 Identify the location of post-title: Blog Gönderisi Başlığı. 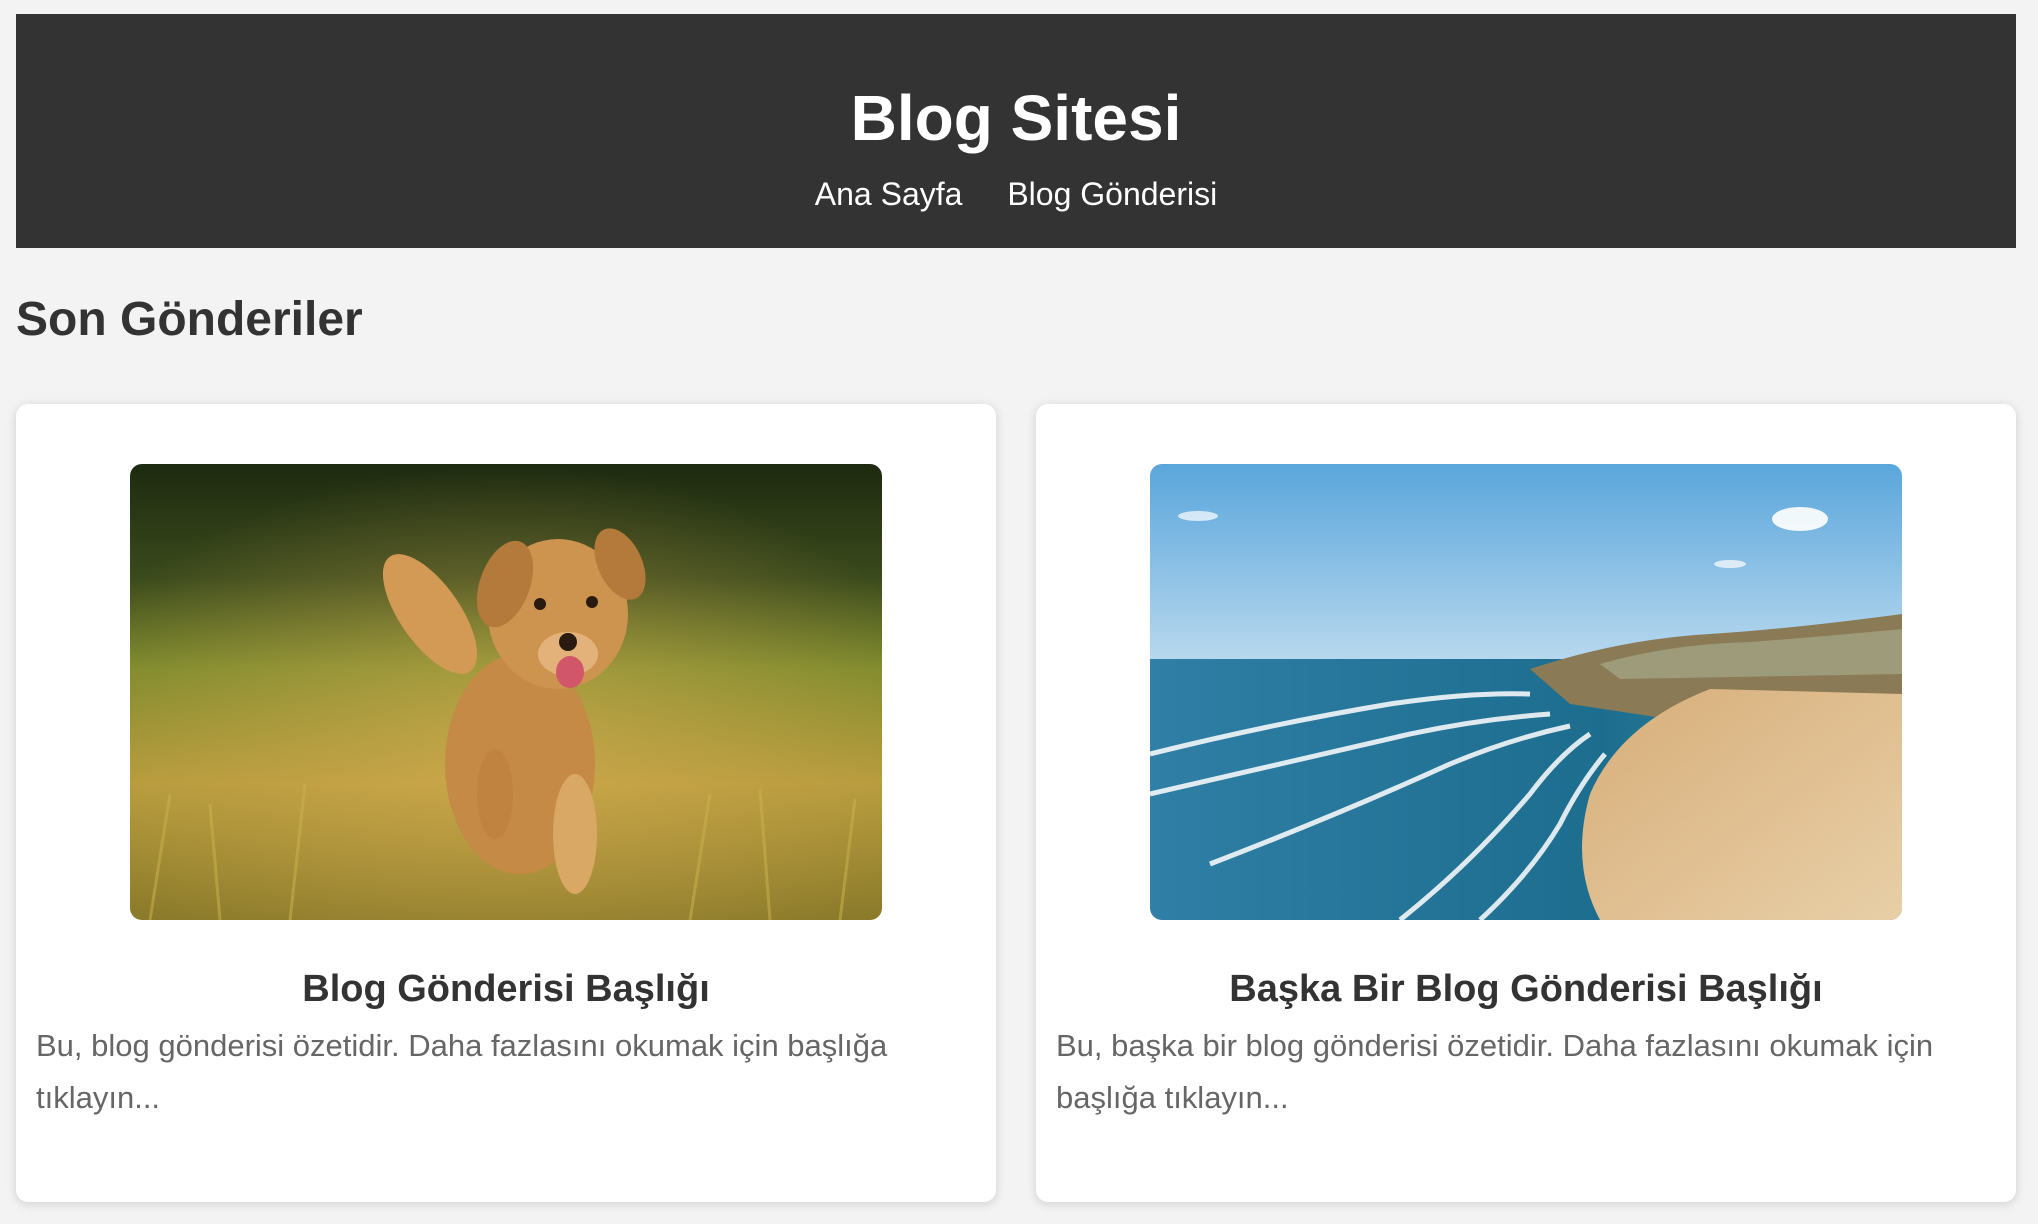
(506, 989).